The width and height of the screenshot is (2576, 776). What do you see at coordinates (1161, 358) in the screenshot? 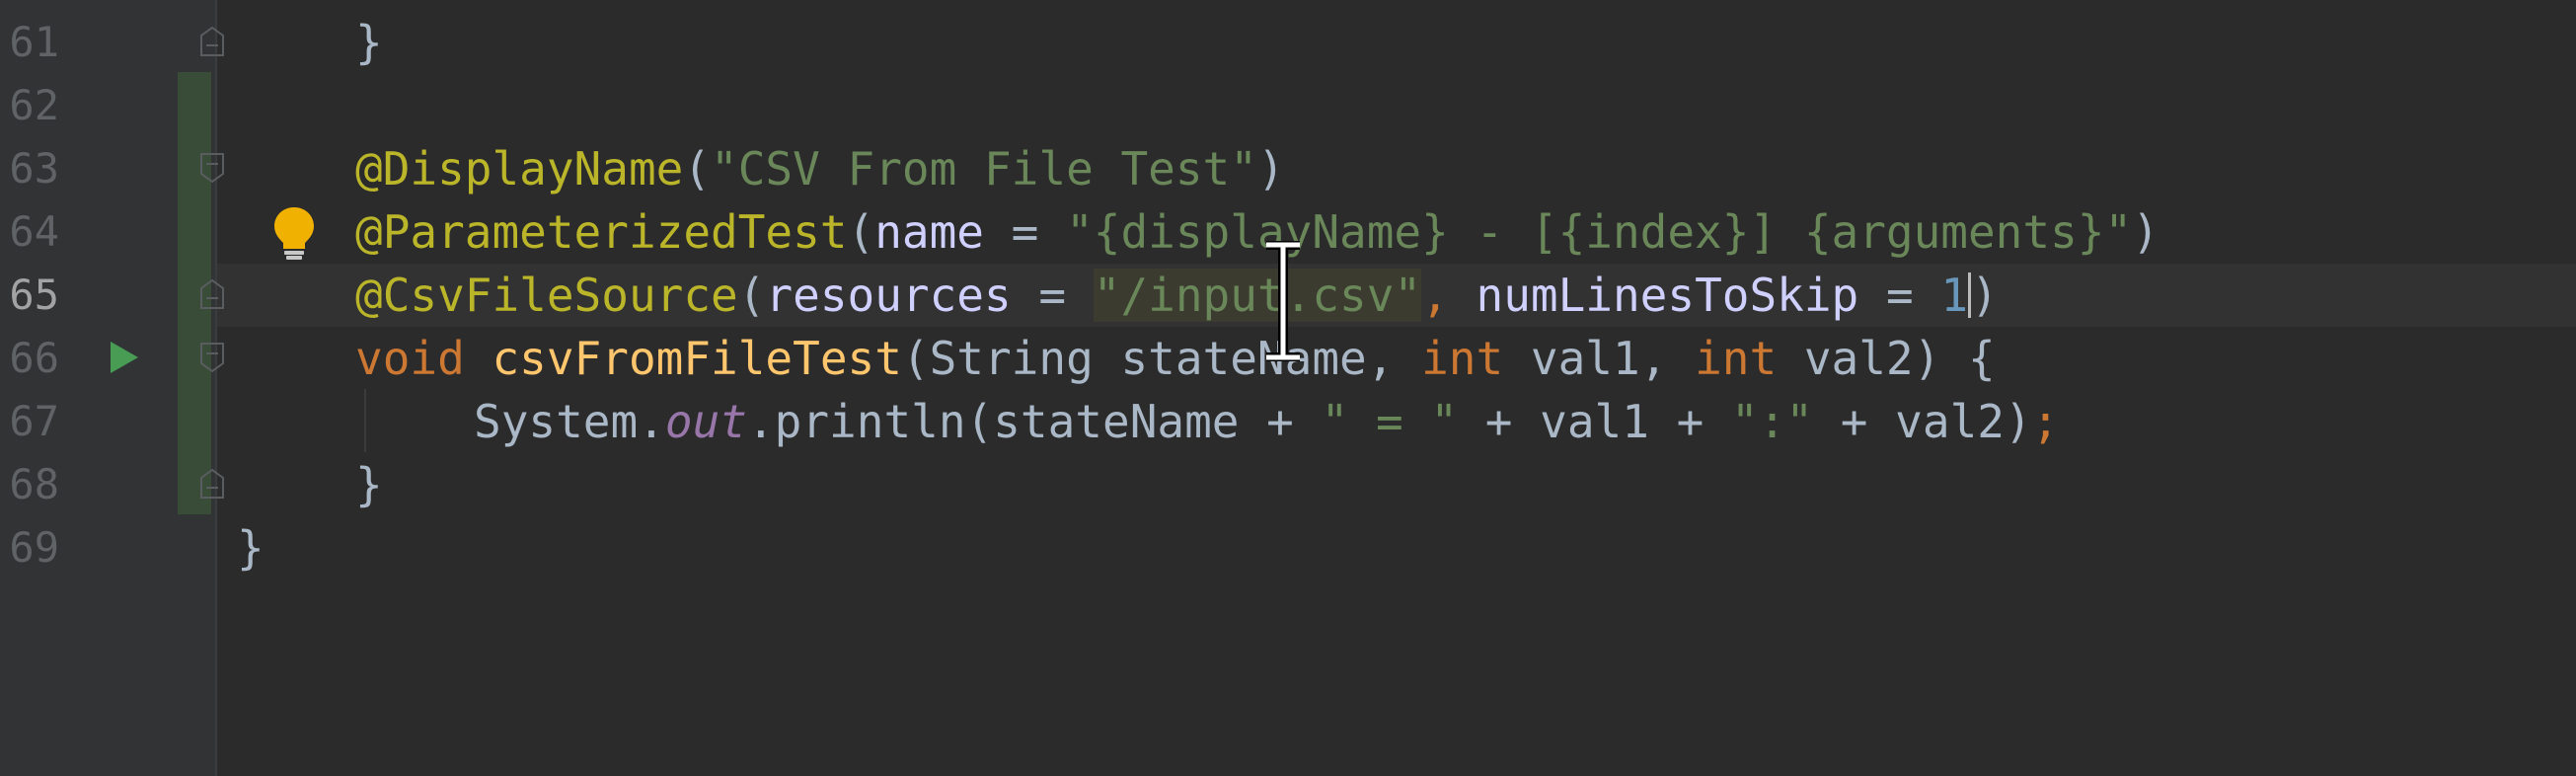
I see `code-token: (String stateName,` at bounding box center [1161, 358].